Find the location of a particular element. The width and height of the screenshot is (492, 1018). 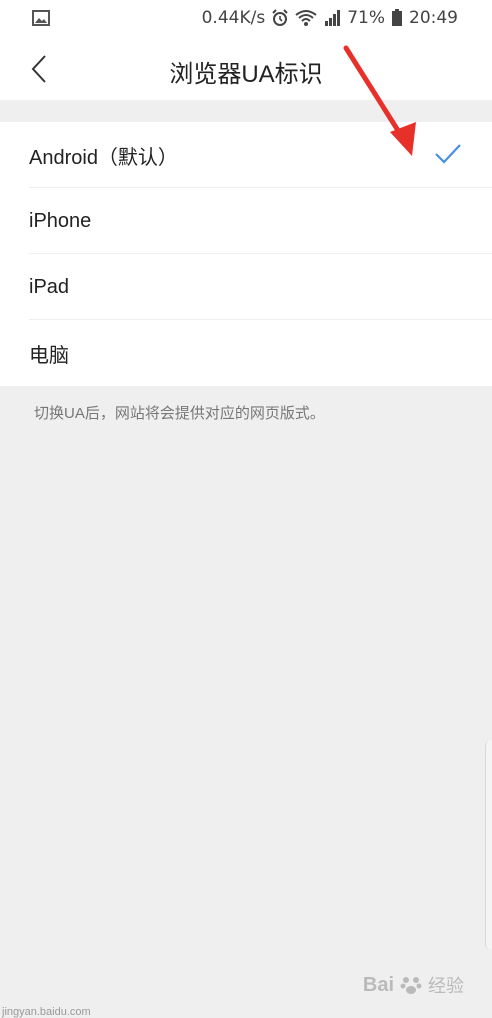

network-speed: 0.44K/s is located at coordinates (233, 18).